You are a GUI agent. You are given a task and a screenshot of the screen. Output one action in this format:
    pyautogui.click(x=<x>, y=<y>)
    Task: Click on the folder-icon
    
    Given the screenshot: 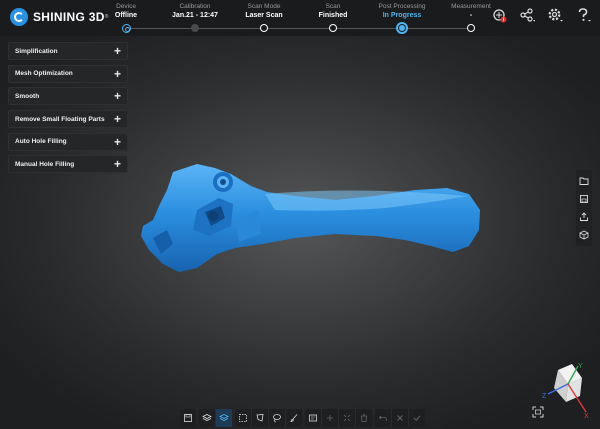 What is the action you would take?
    pyautogui.click(x=584, y=181)
    